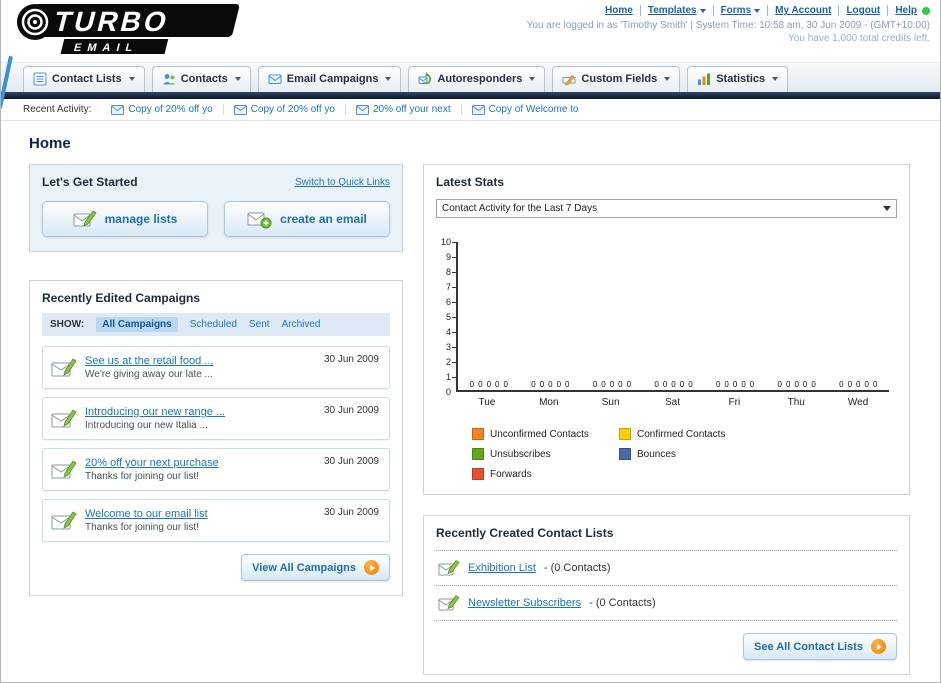 Image resolution: width=941 pixels, height=683 pixels. I want to click on legend-item-confirmed: Confirmed Contacts, so click(692, 434).